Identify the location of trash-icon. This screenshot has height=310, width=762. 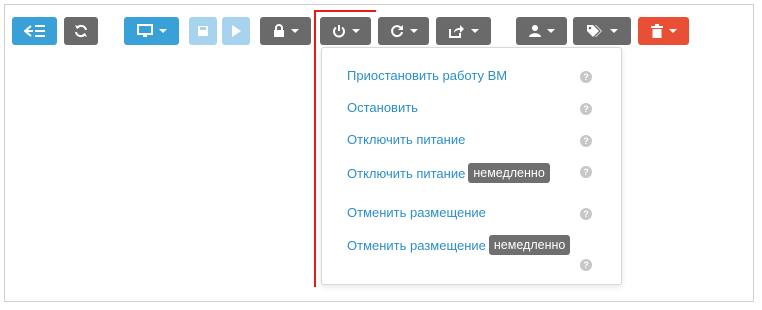
(656, 31).